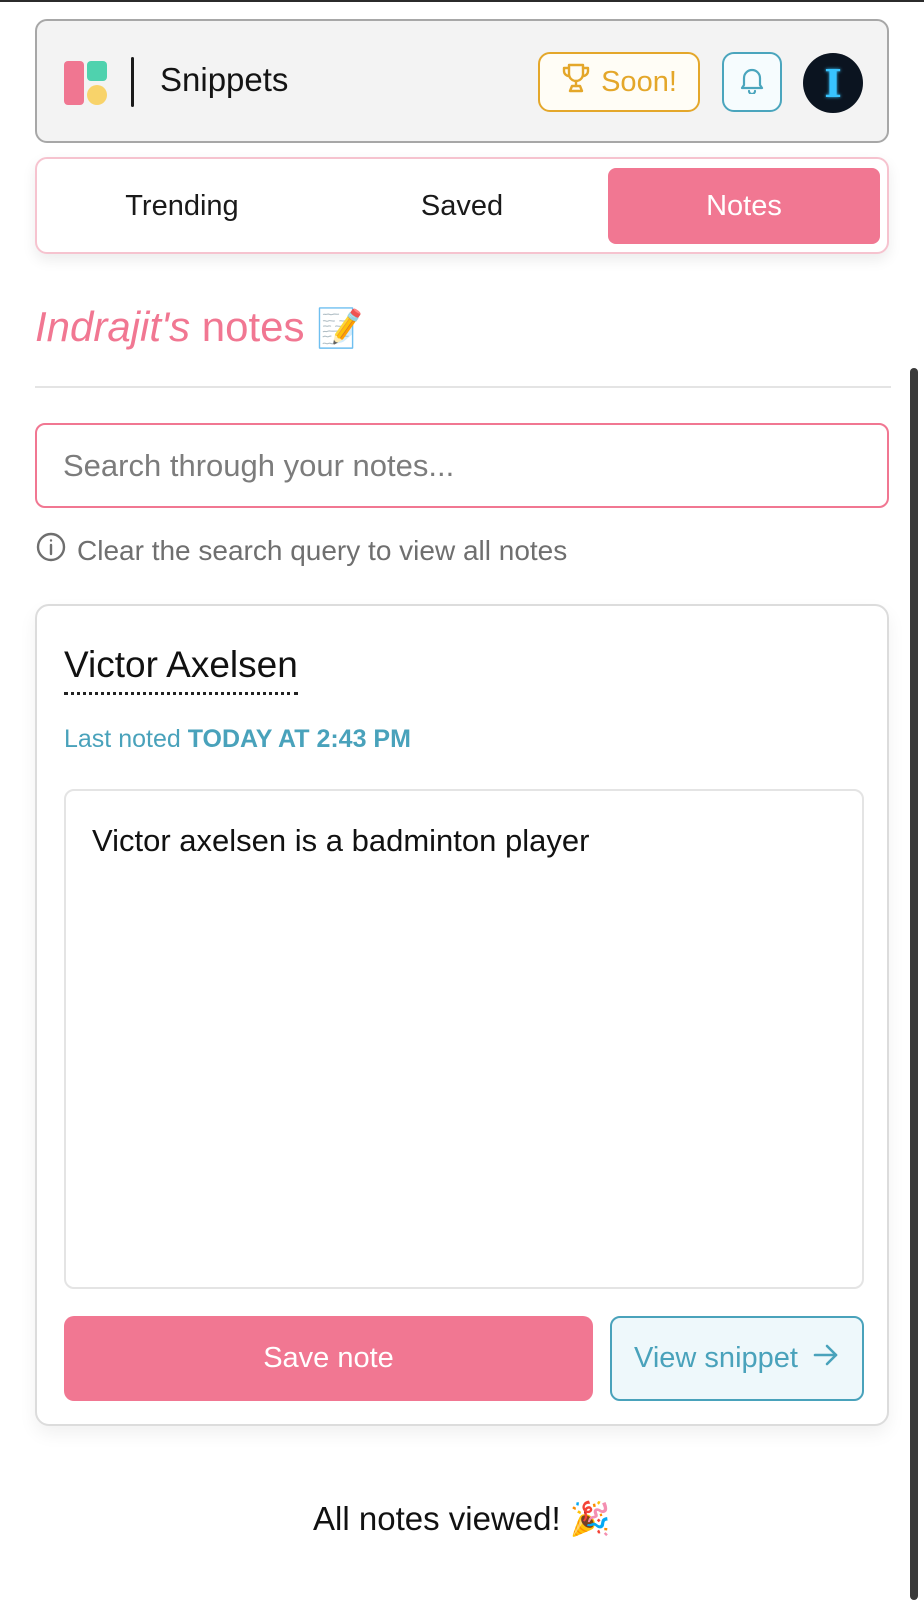 This screenshot has height=1600, width=924. What do you see at coordinates (181, 669) in the screenshot?
I see `note-title: Victor Axelsen` at bounding box center [181, 669].